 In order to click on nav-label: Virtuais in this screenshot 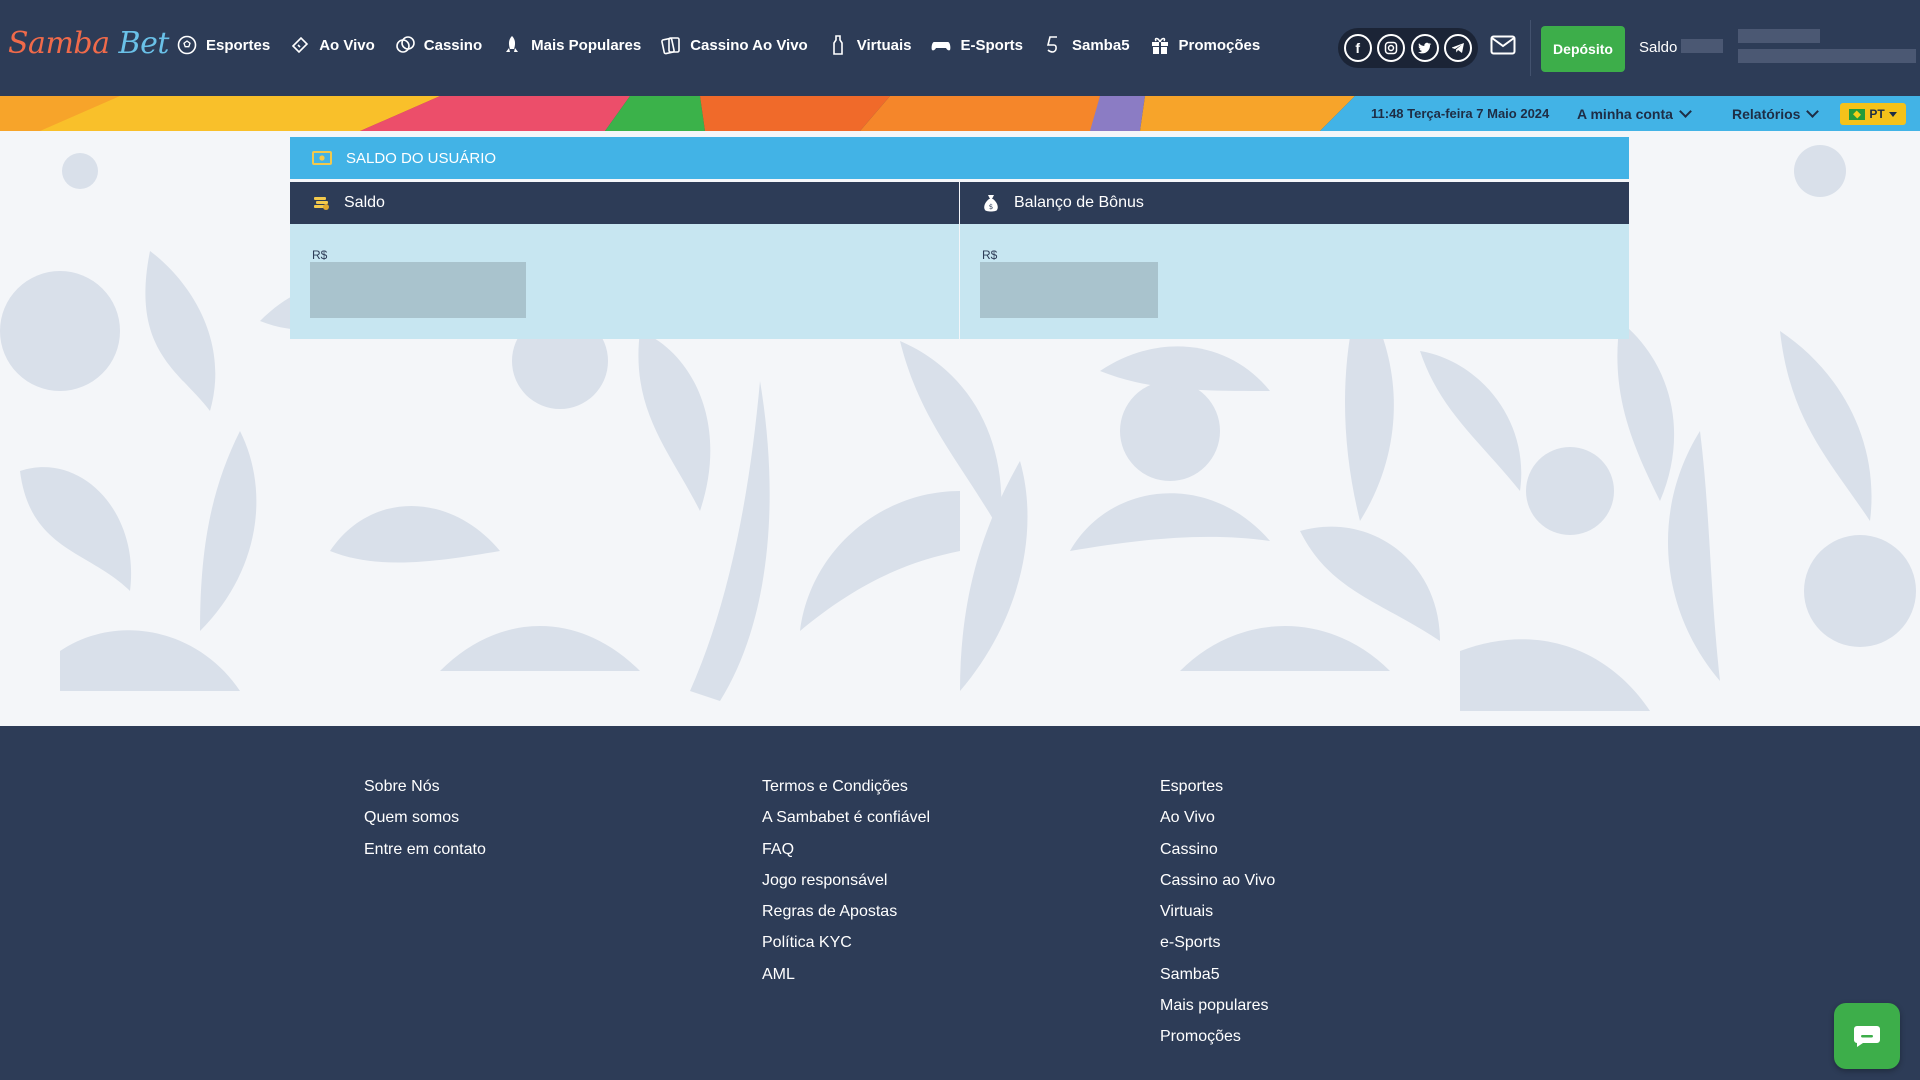, I will do `click(884, 45)`.